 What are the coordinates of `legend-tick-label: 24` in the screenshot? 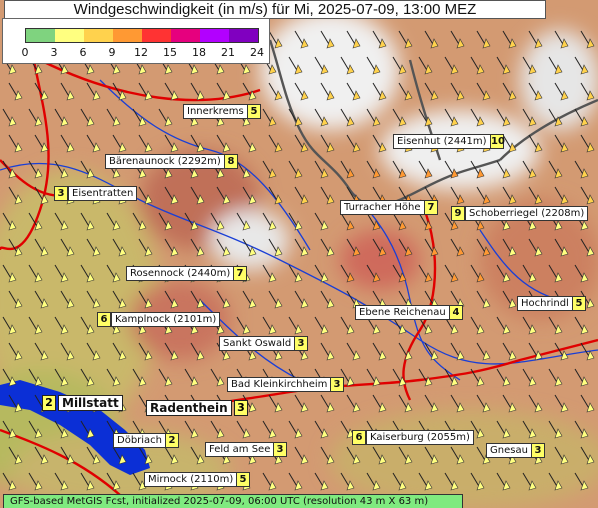 It's located at (257, 52).